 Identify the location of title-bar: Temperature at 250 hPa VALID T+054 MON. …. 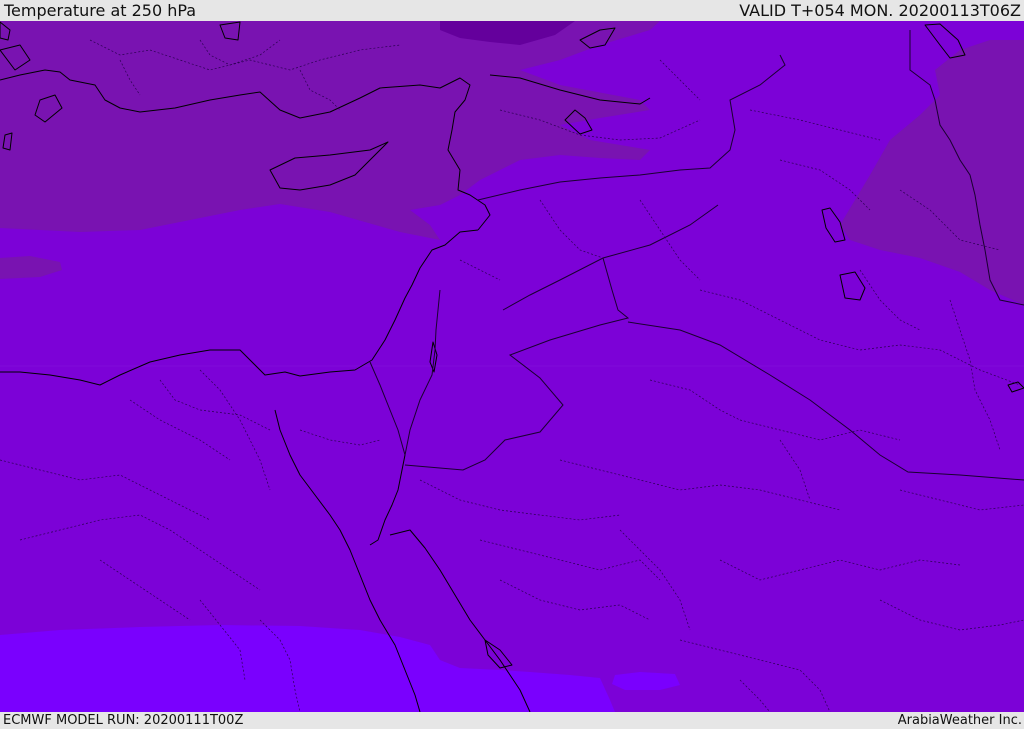
(512, 10).